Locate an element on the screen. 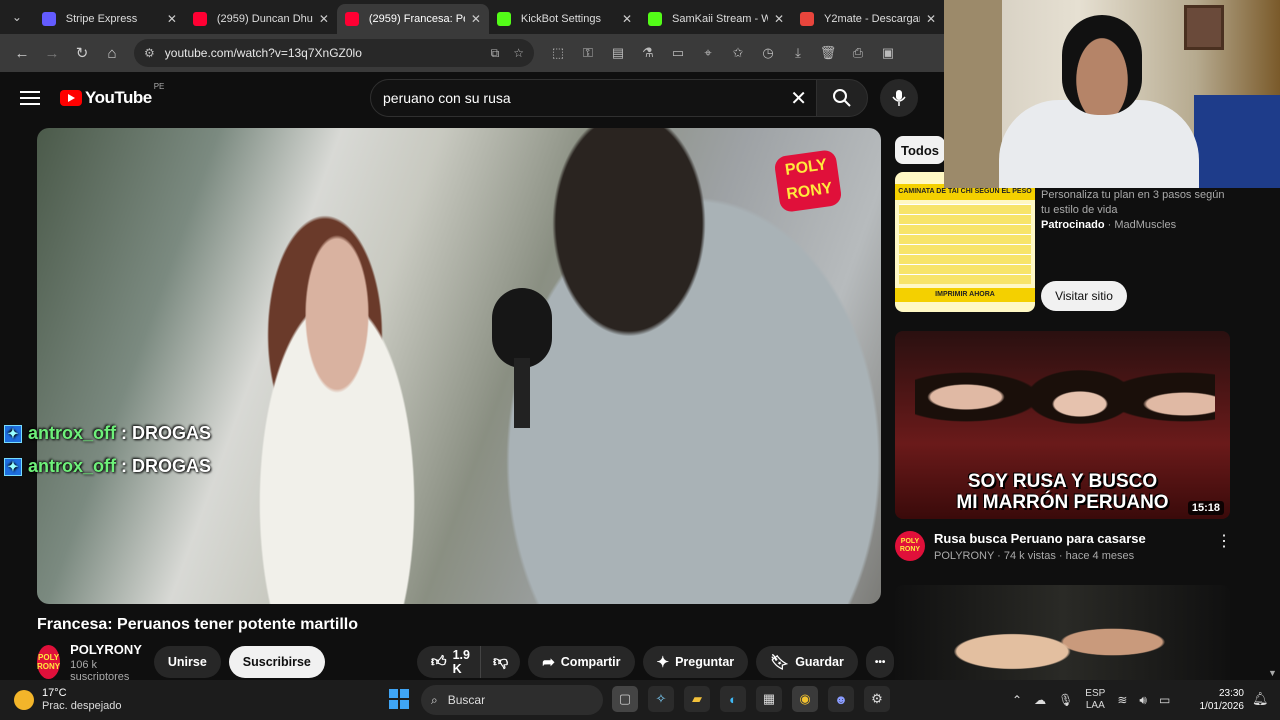 The height and width of the screenshot is (720, 1280). volume-icon: 🔊︎ is located at coordinates (1143, 700).